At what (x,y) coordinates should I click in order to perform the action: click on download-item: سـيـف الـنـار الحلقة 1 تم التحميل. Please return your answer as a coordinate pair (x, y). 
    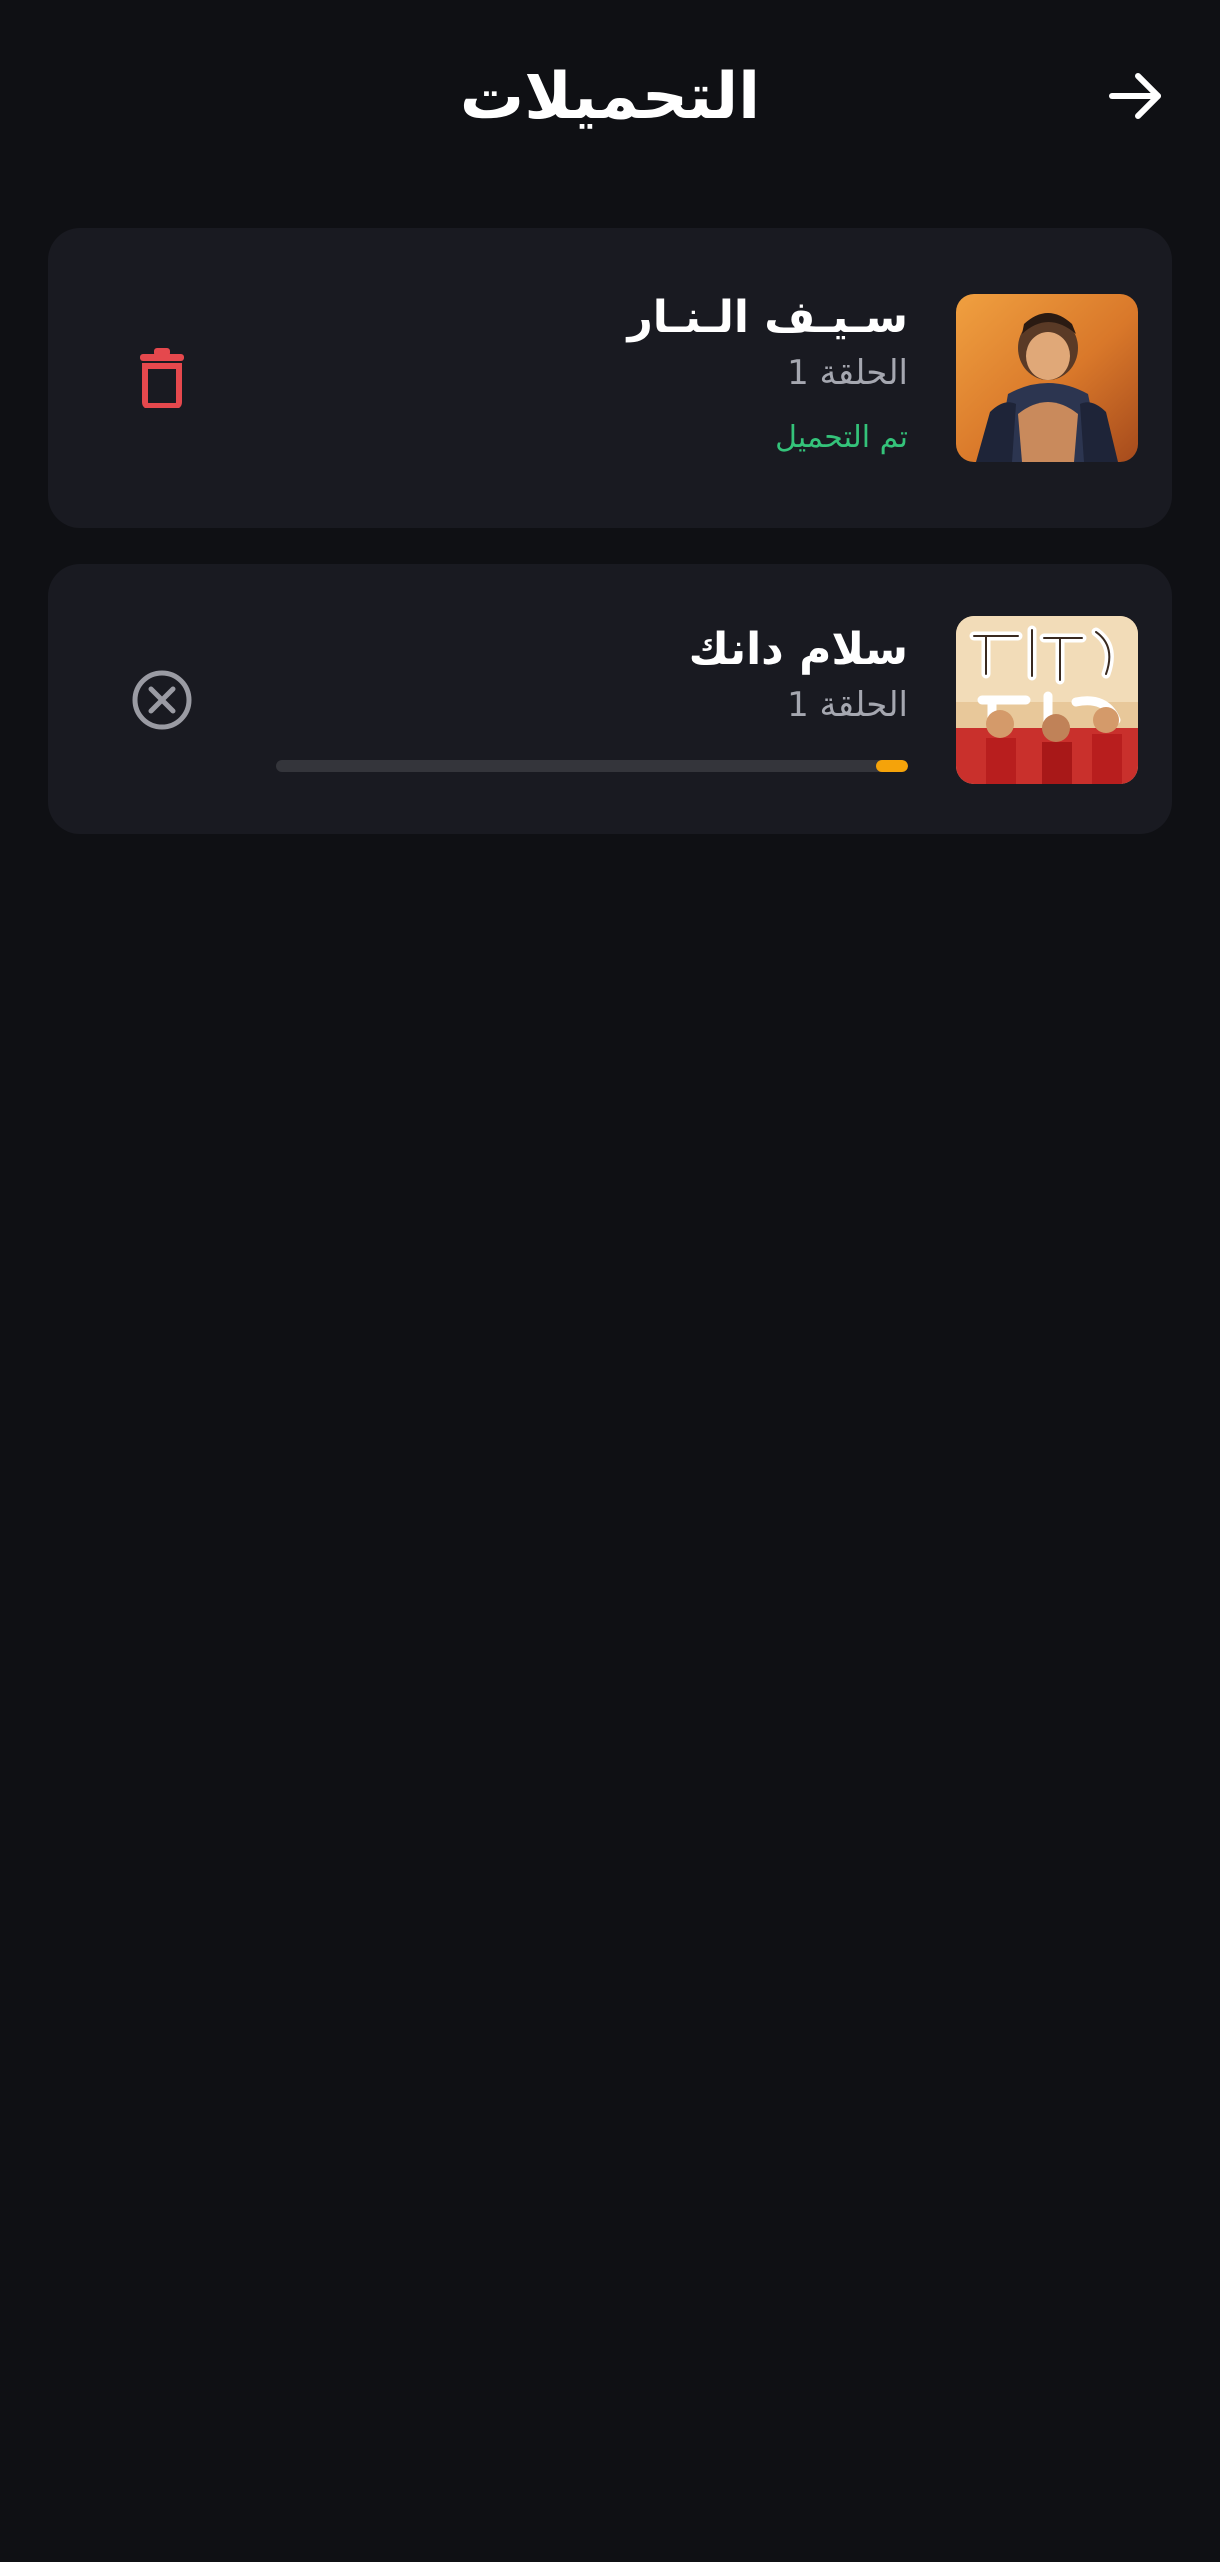
    Looking at the image, I should click on (610, 378).